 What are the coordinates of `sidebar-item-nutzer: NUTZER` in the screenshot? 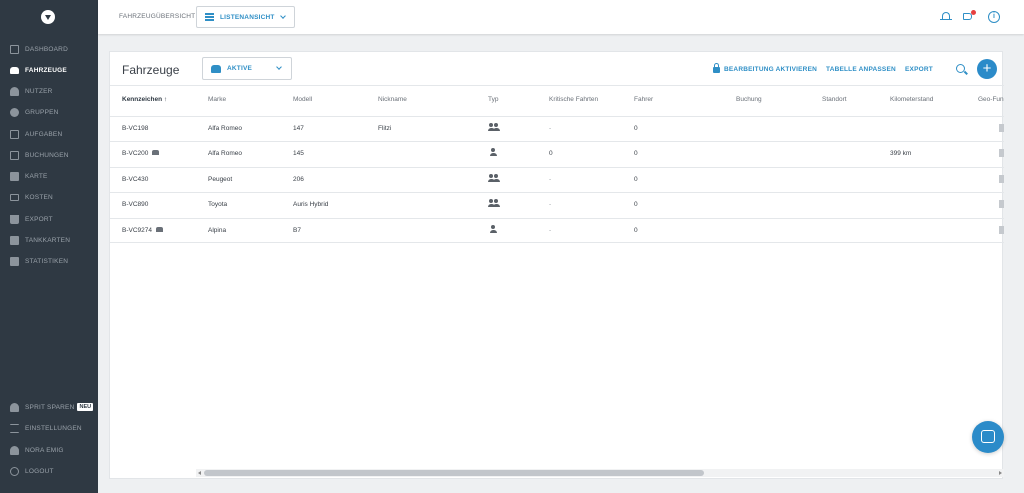 It's located at (49, 91).